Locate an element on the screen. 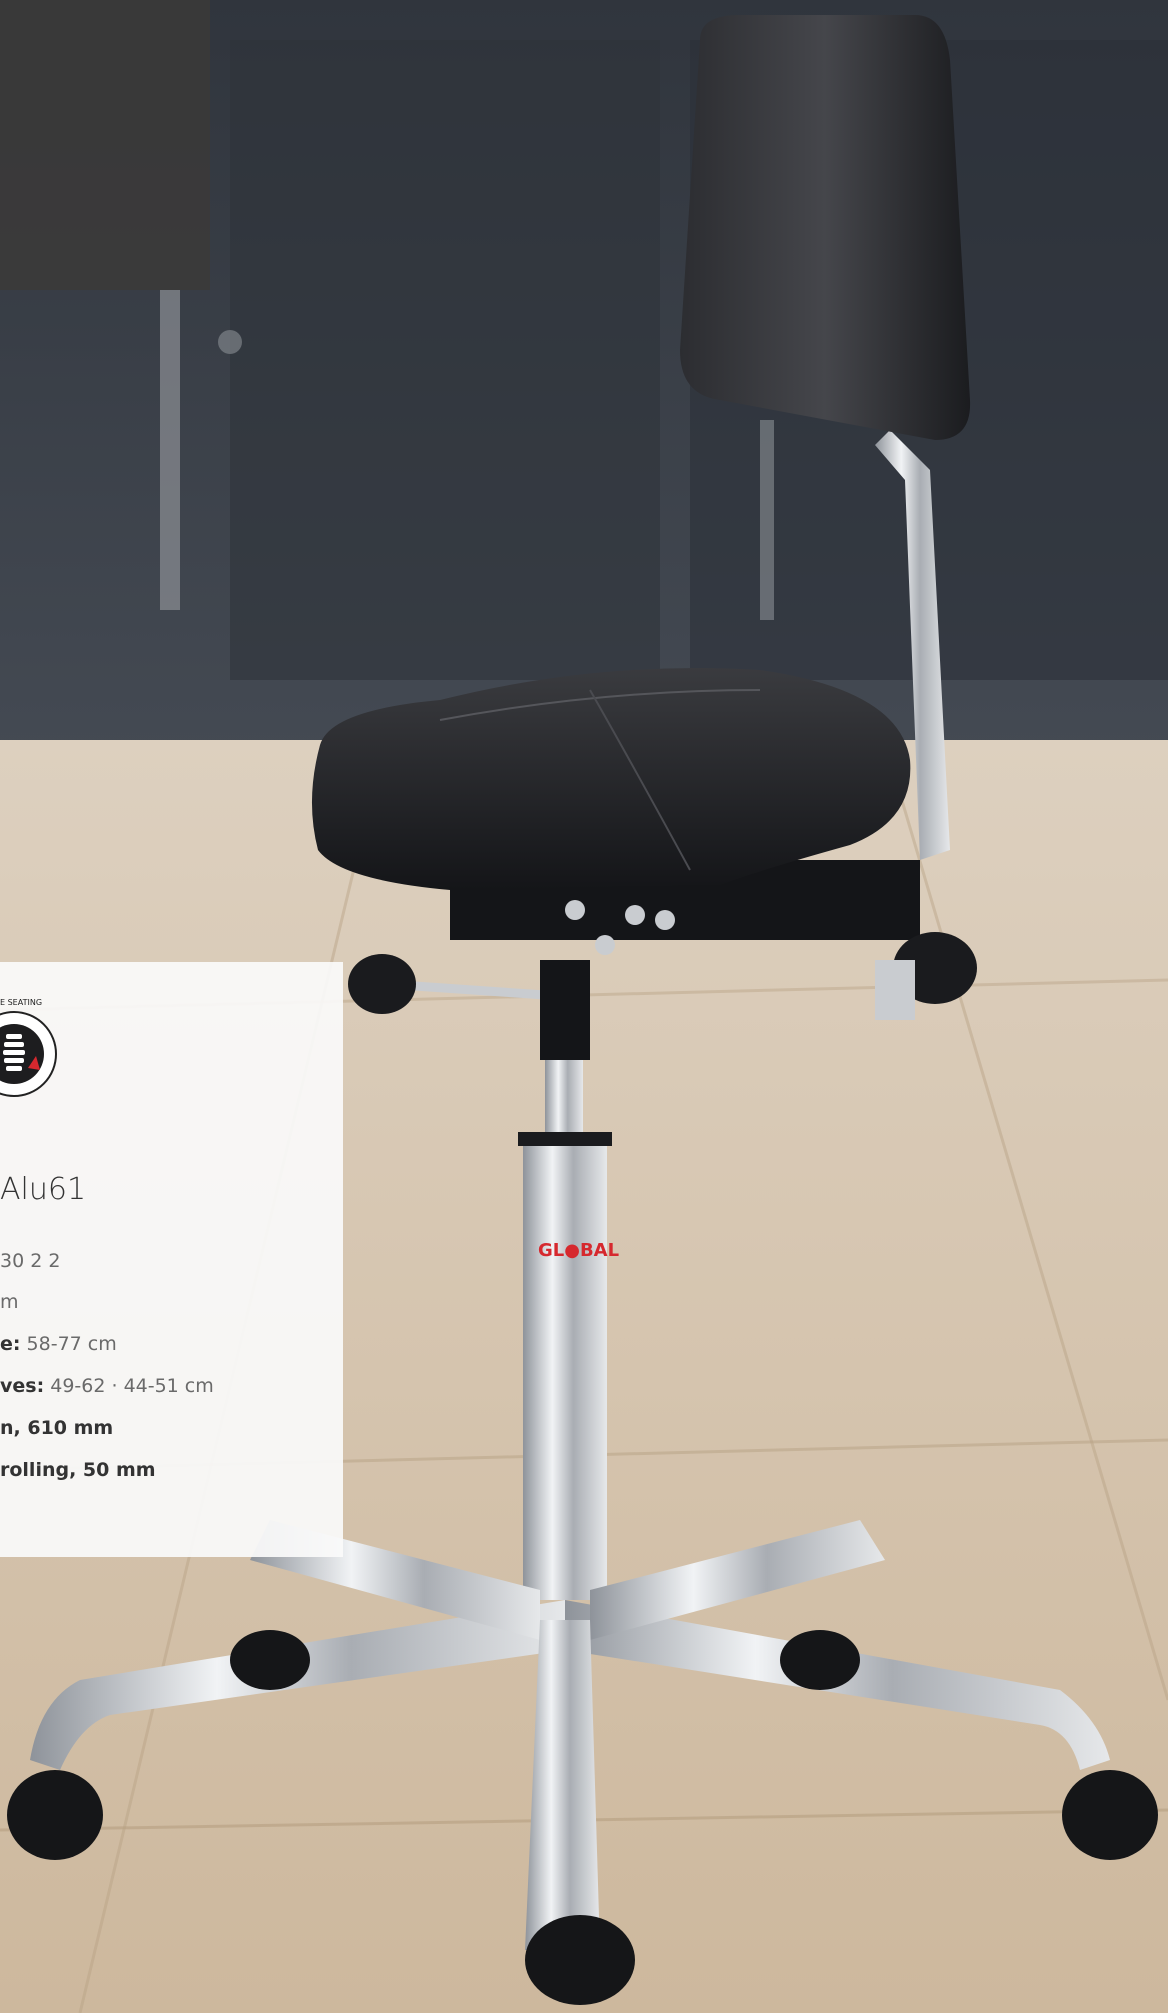  spec-sleeves: ves: 49-62 · 44-51 cm is located at coordinates (107, 1386).